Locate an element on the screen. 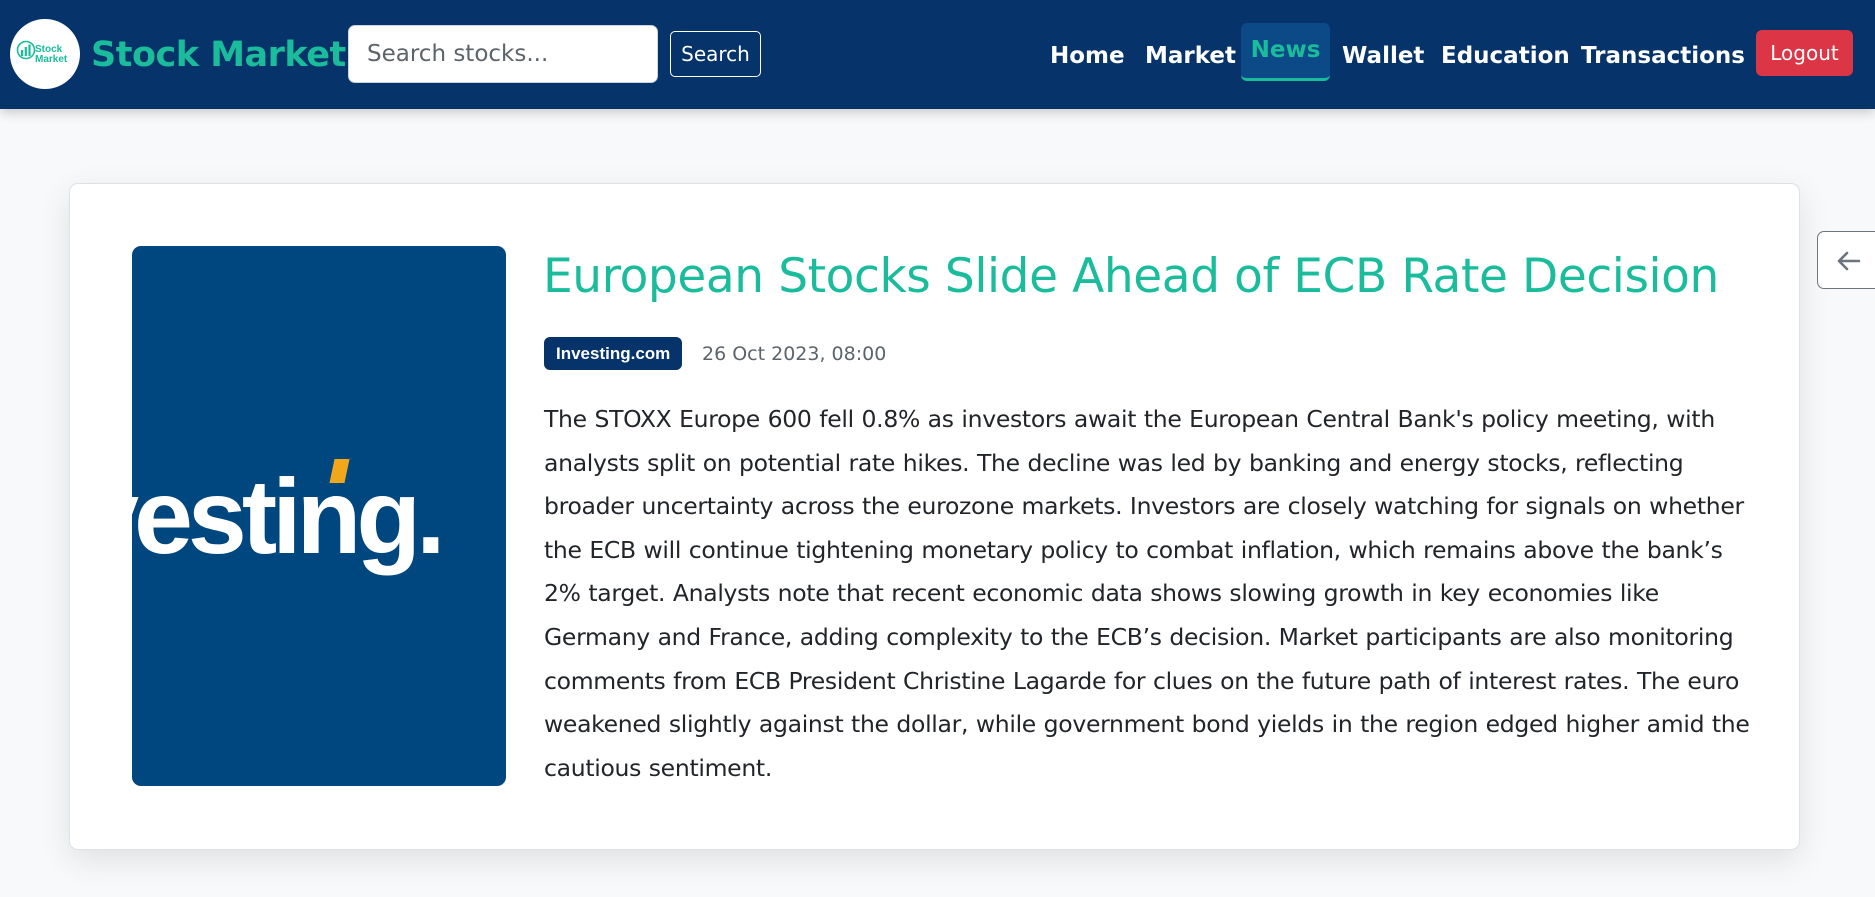 The height and width of the screenshot is (897, 1875). investing-logo-wordmark: vesting. is located at coordinates (289, 517).